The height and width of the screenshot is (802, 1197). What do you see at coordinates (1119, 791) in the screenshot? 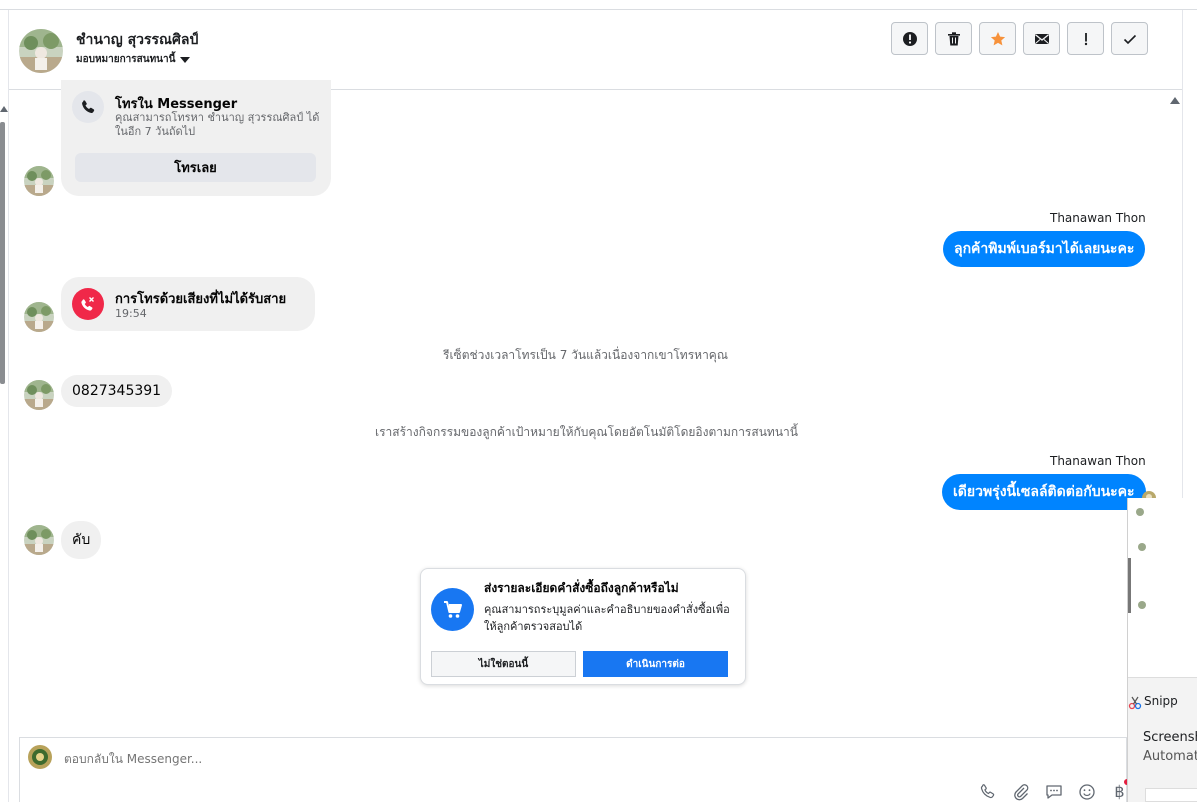
I see `baht-icon: ฿` at bounding box center [1119, 791].